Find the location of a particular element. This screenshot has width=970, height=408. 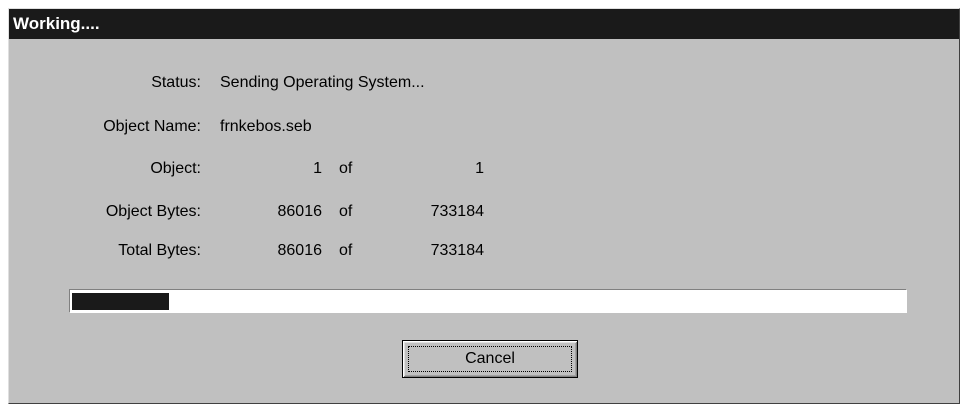

object-of: of is located at coordinates (346, 168).